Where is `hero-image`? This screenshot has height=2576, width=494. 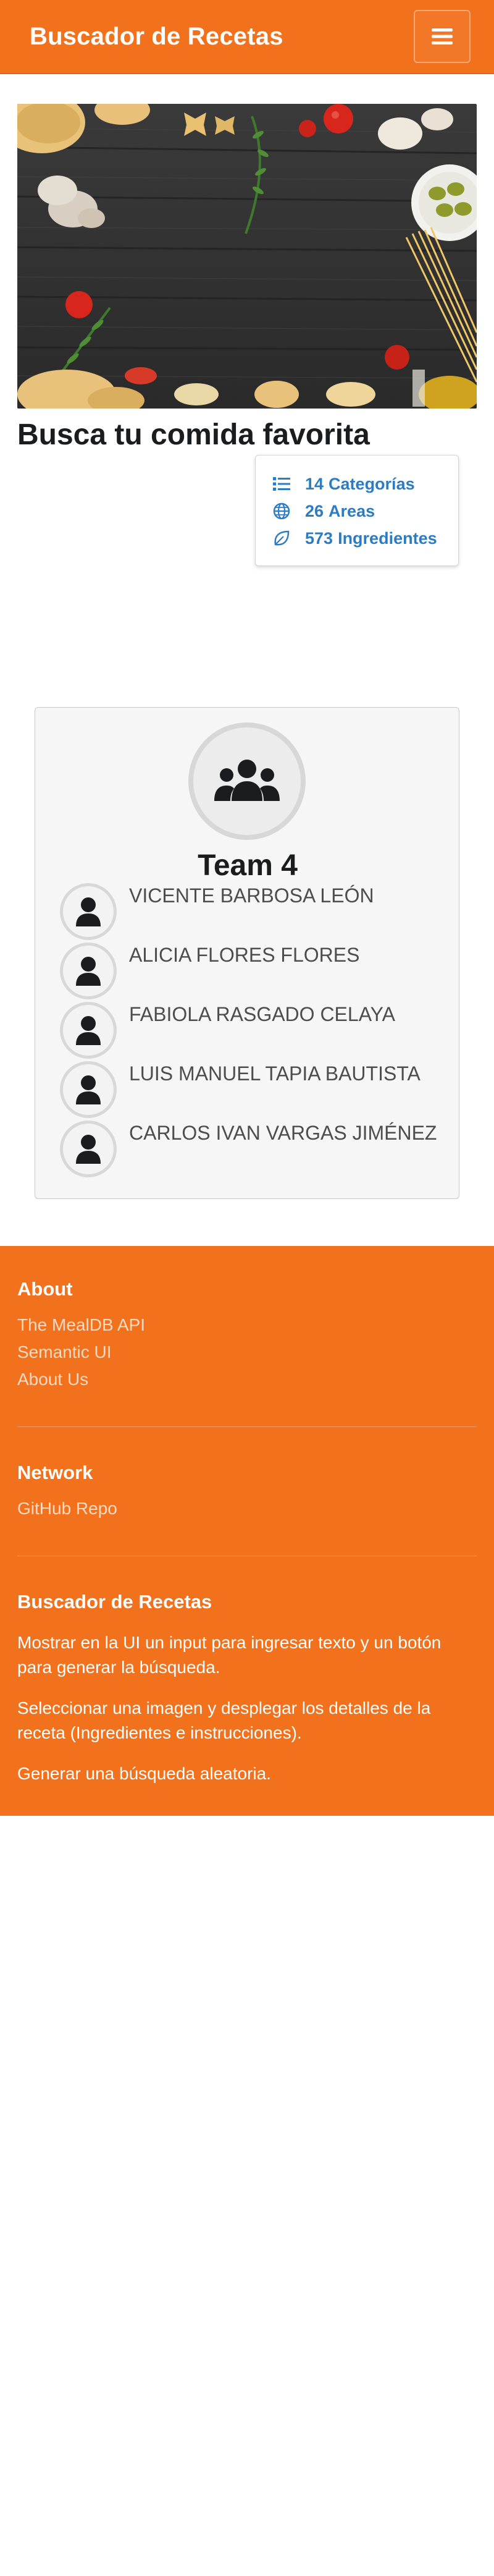
hero-image is located at coordinates (247, 256).